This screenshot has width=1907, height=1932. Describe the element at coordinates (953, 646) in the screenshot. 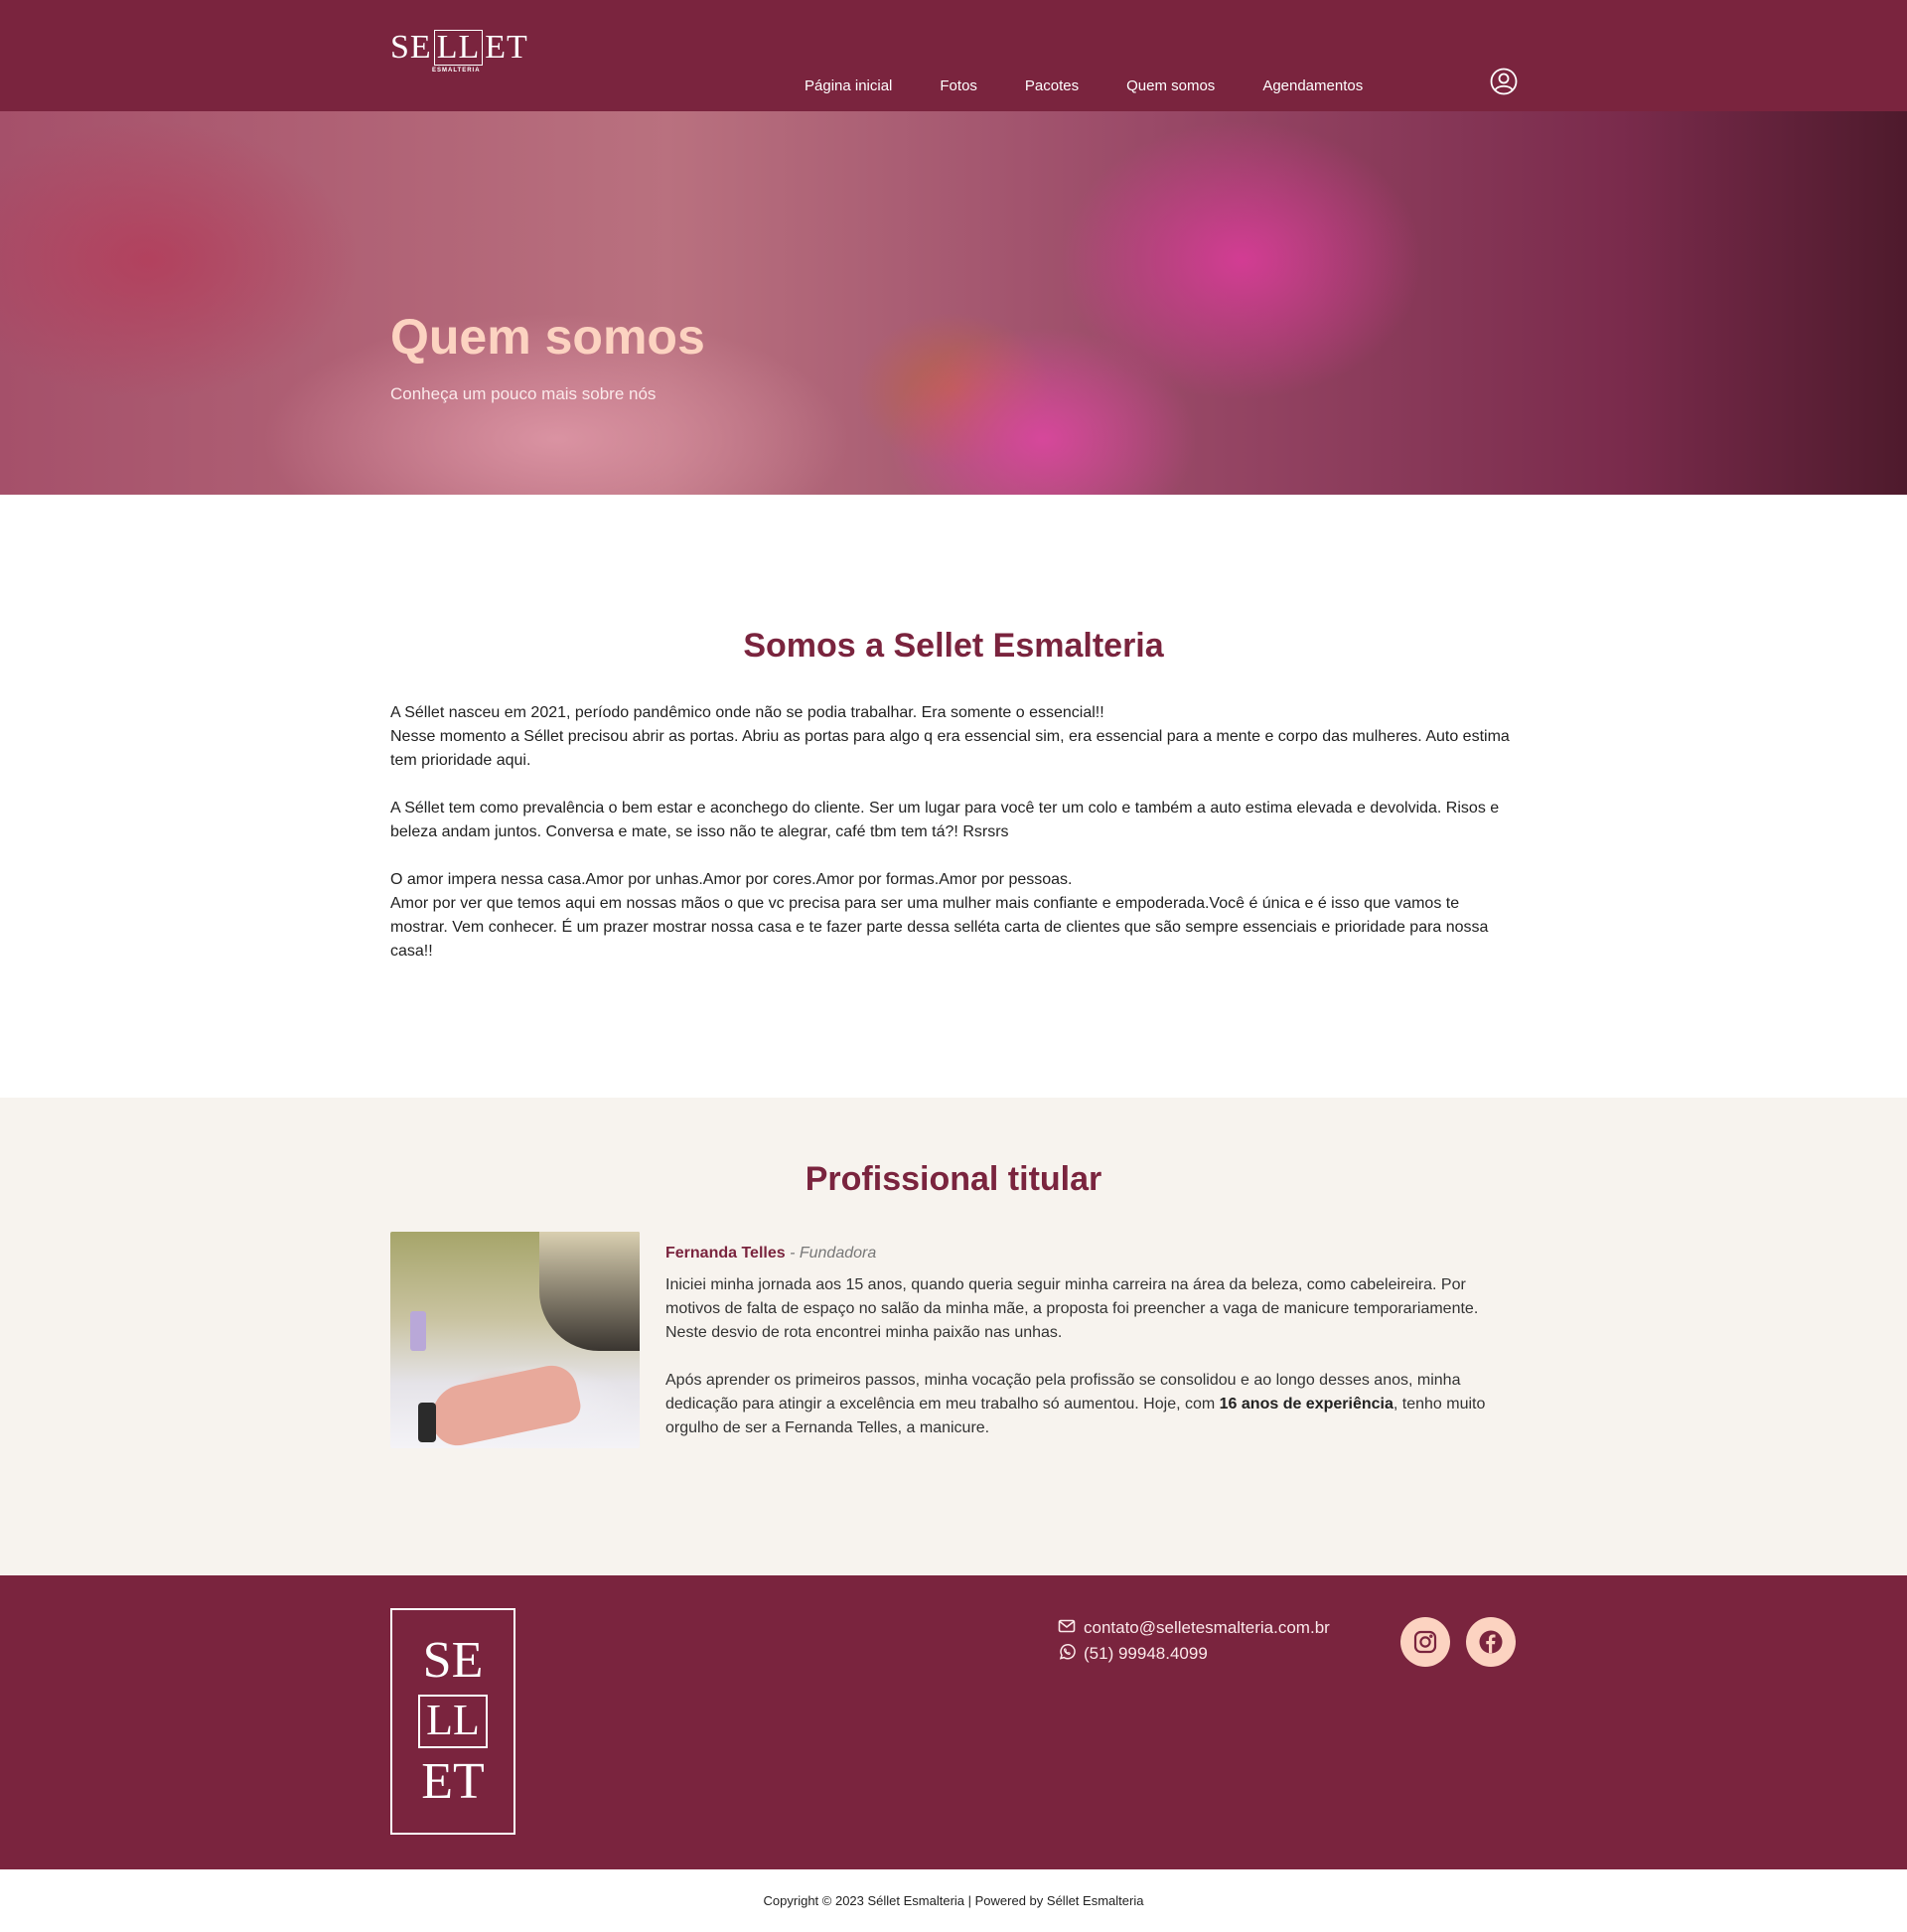

I see `about-title: Somos a Sellet Esmalteria` at that location.